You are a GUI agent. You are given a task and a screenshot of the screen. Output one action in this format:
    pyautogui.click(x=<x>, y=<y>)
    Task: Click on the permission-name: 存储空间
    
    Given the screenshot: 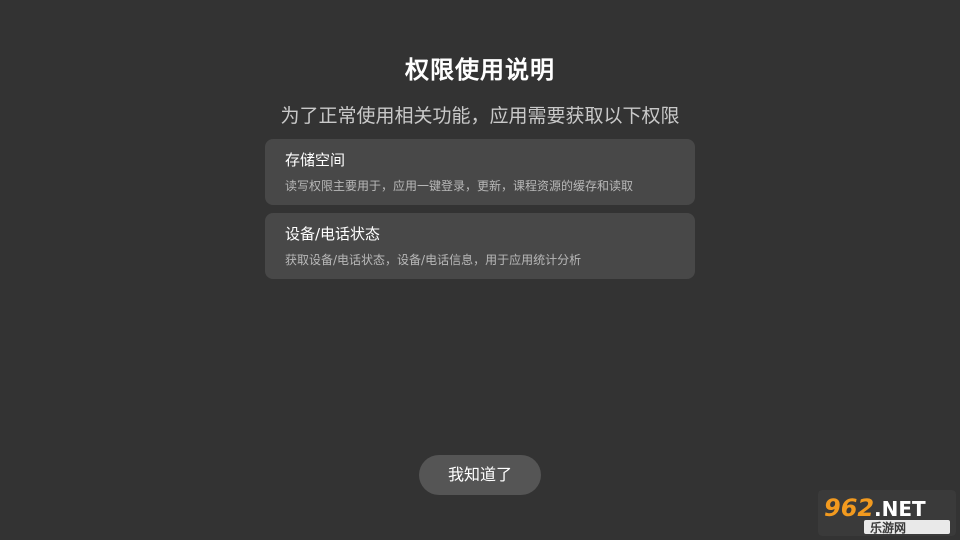 What is the action you would take?
    pyautogui.click(x=315, y=160)
    